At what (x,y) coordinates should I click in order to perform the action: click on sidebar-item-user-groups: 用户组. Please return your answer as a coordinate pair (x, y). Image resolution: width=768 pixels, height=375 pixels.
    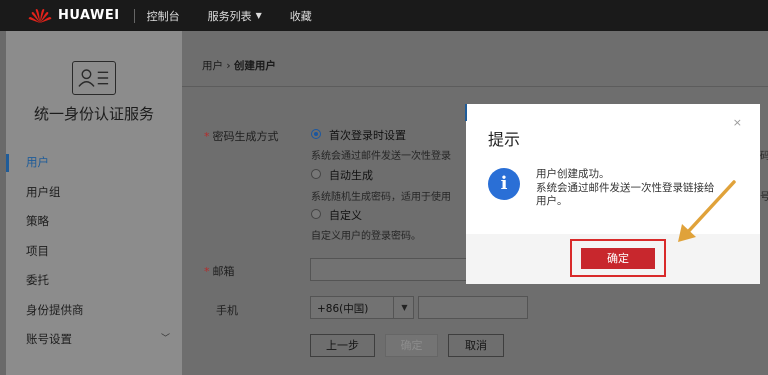
    Looking at the image, I should click on (94, 193).